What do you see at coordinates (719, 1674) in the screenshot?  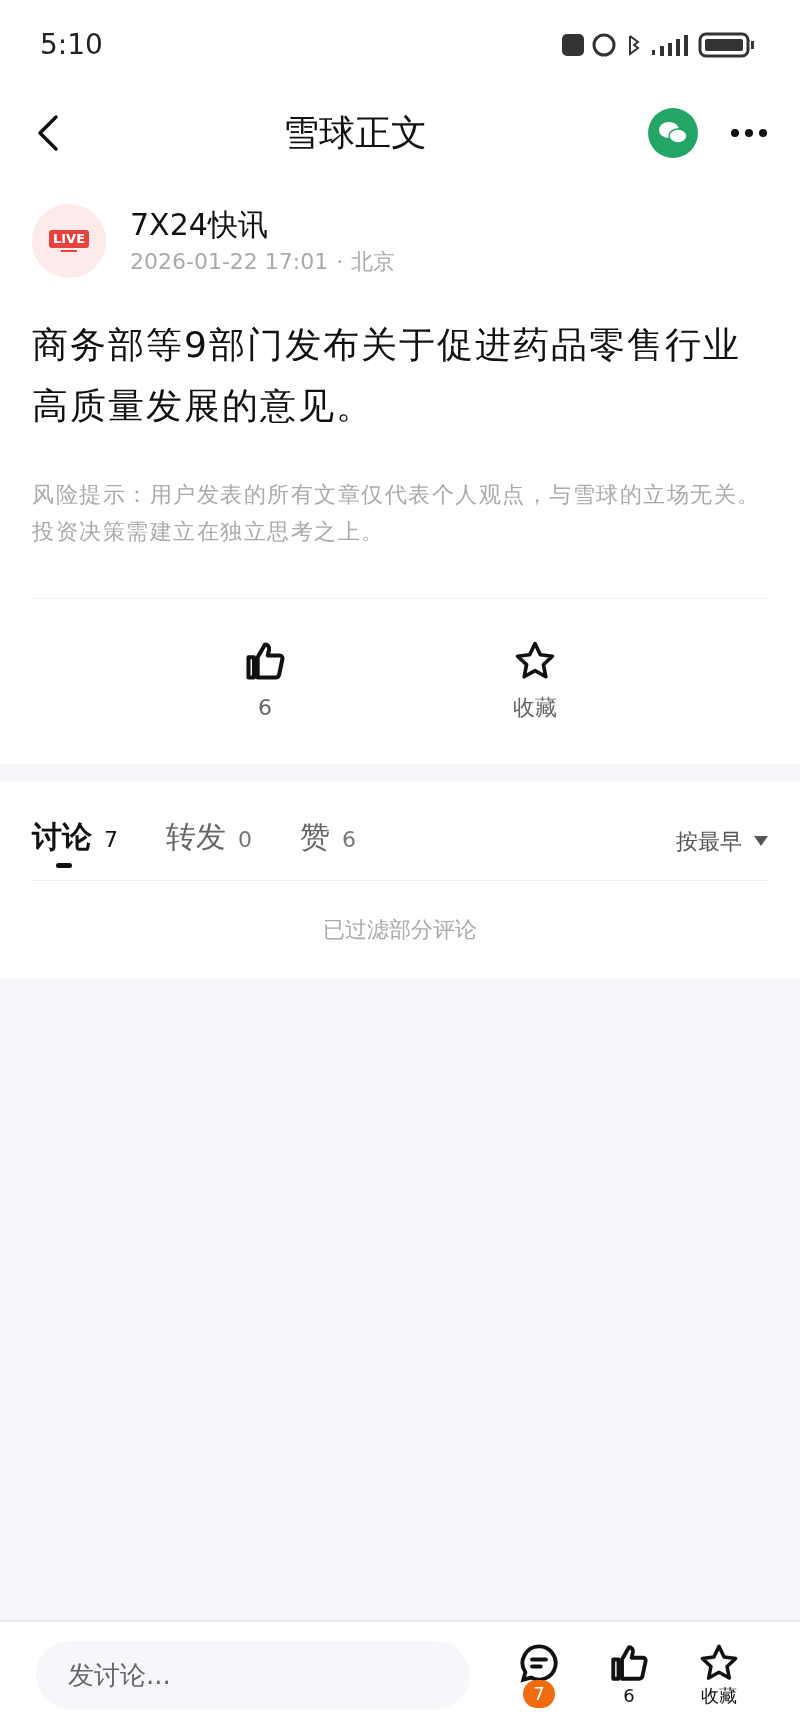 I see `toolbar-button: 收藏` at bounding box center [719, 1674].